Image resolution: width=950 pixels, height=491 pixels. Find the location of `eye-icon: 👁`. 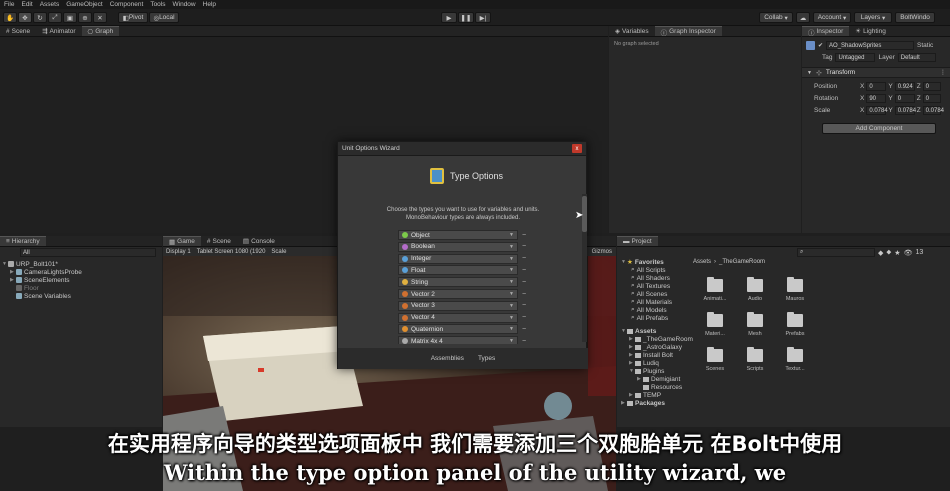

eye-icon: 👁 is located at coordinates (908, 253).